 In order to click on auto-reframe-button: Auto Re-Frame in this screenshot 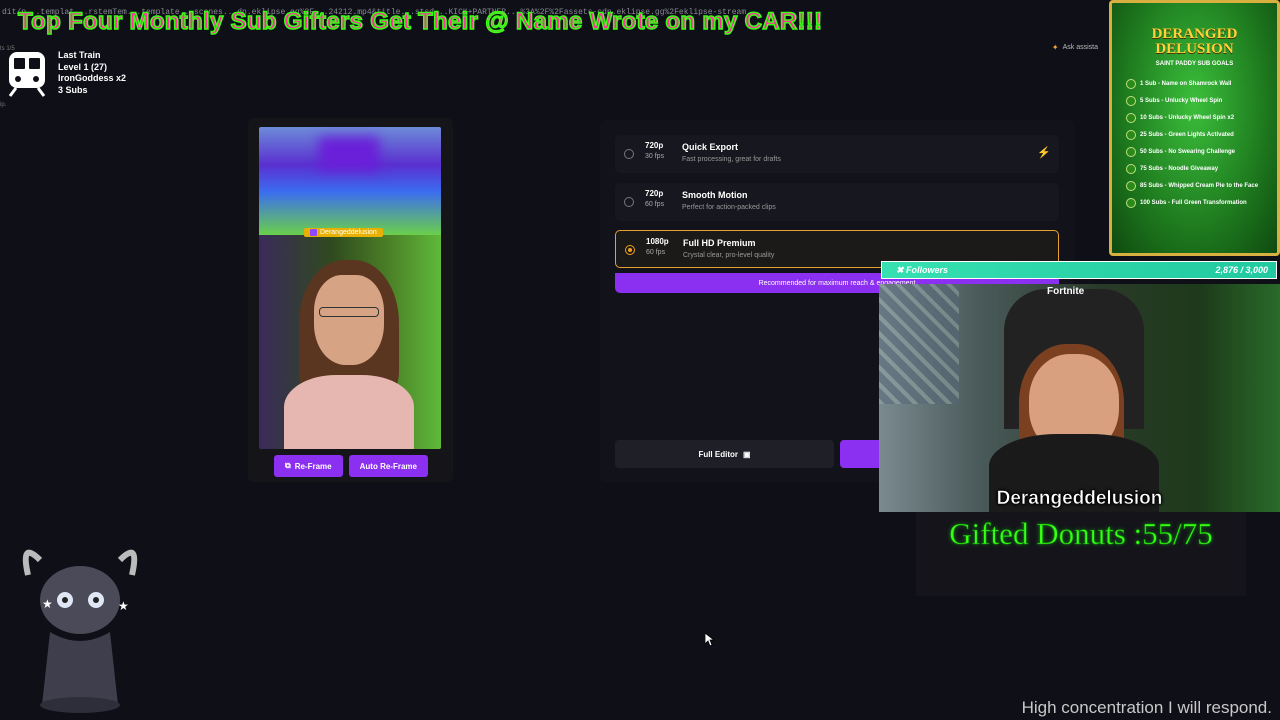, I will do `click(388, 466)`.